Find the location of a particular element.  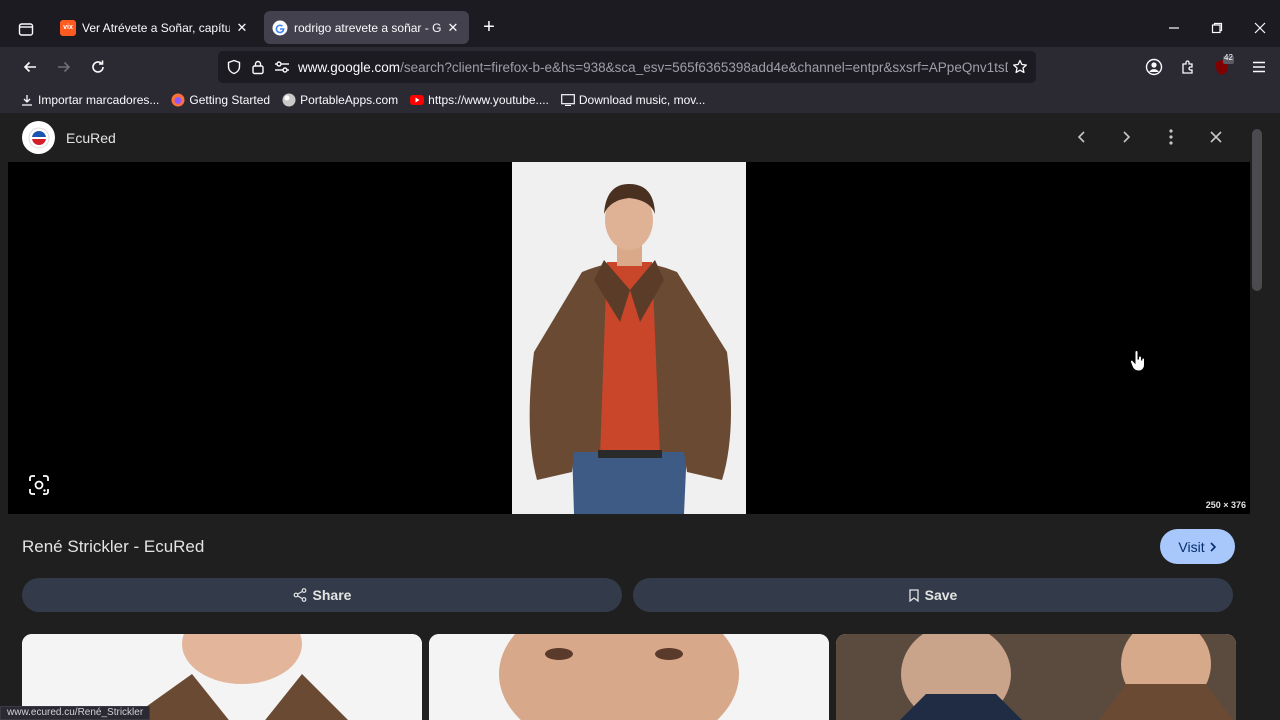

tab-list-icon is located at coordinates (26, 29).